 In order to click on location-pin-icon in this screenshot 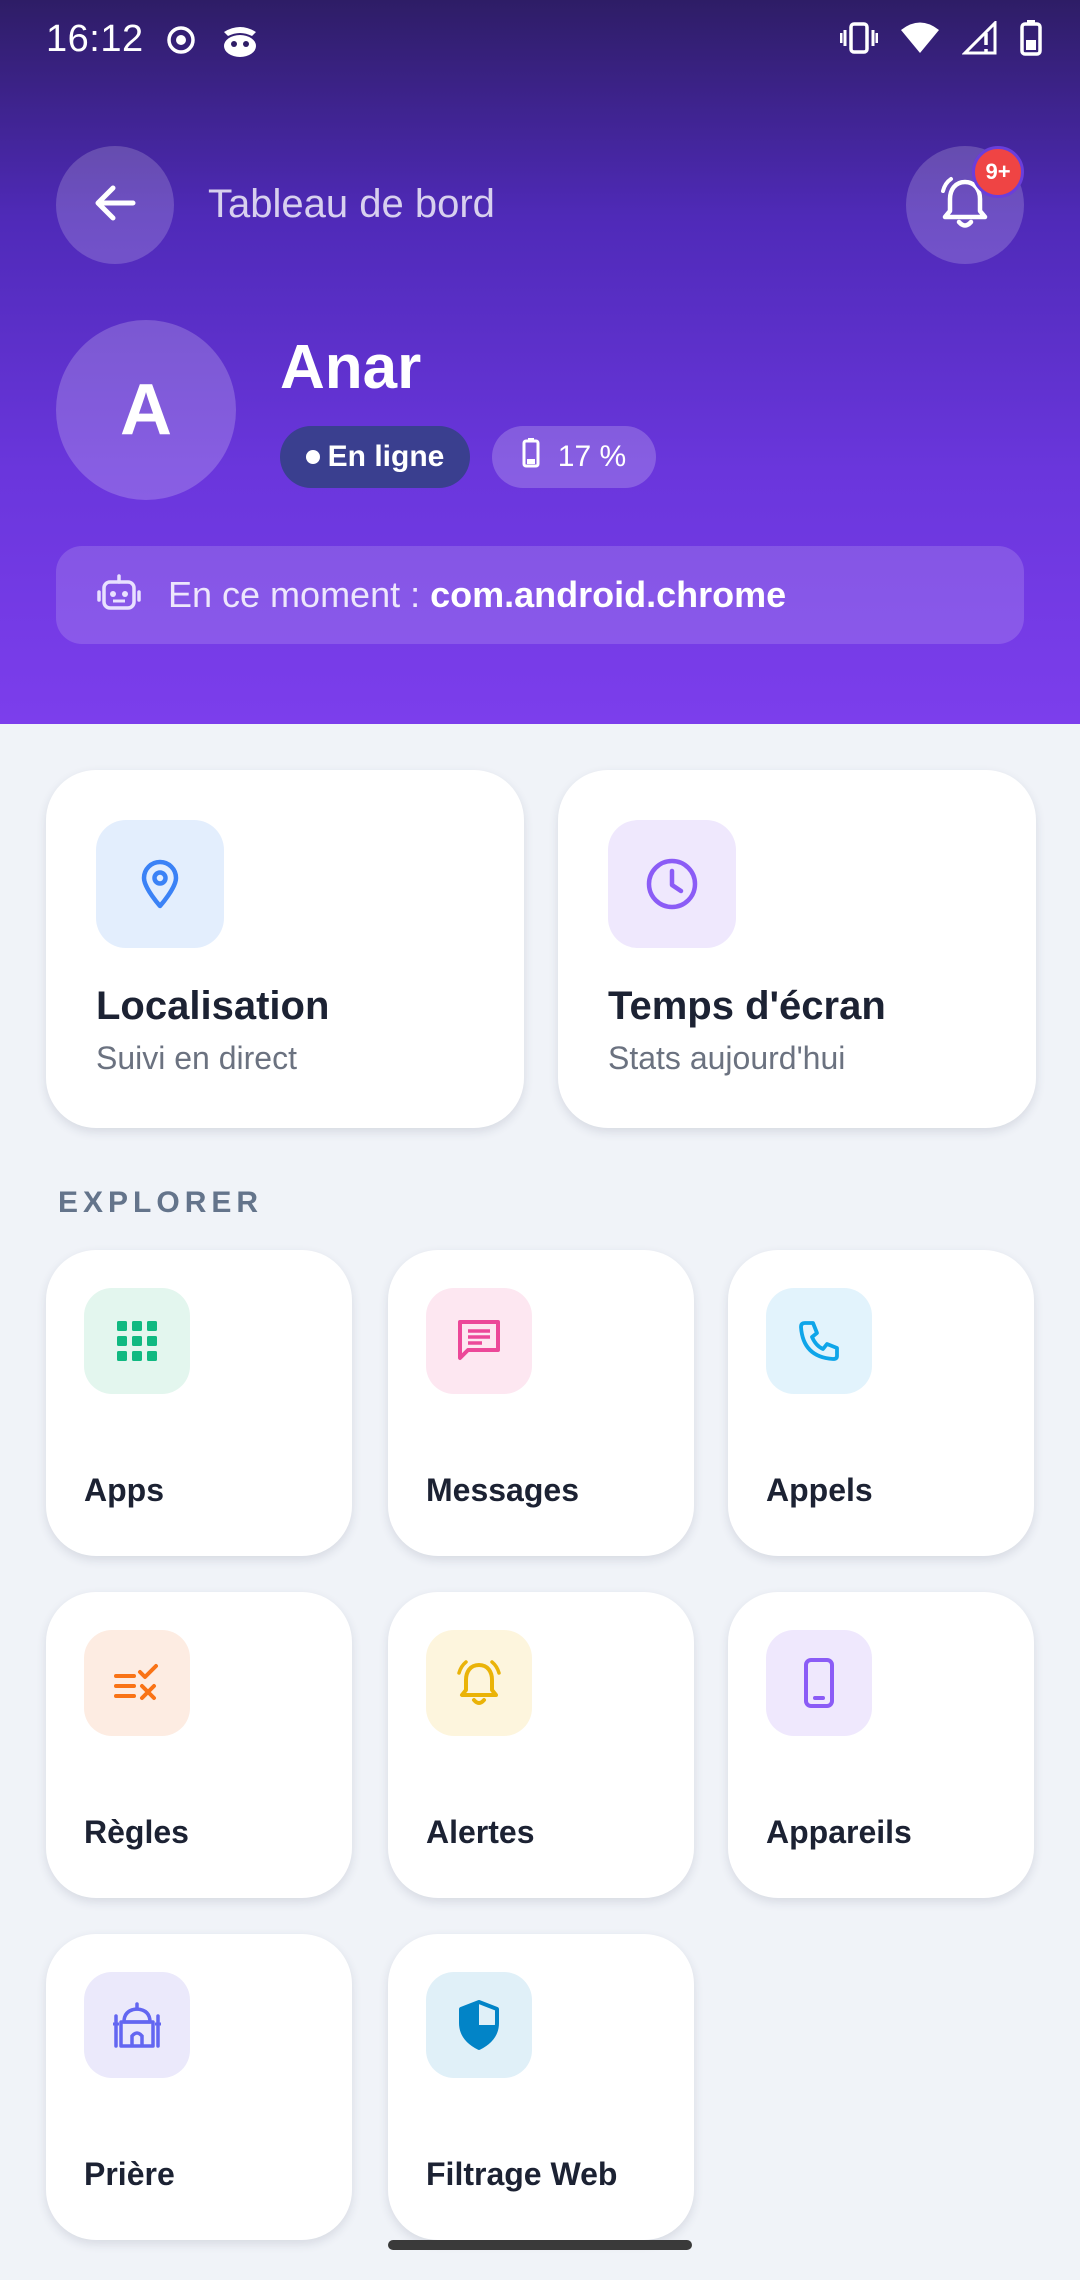, I will do `click(160, 884)`.